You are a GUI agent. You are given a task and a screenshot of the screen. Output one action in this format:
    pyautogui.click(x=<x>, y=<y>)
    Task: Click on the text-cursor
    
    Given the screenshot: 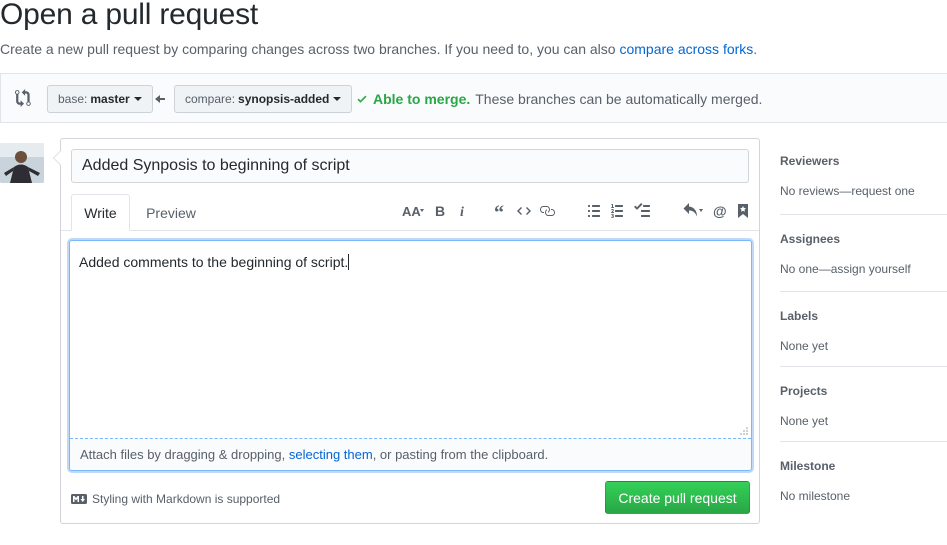 What is the action you would take?
    pyautogui.click(x=349, y=262)
    